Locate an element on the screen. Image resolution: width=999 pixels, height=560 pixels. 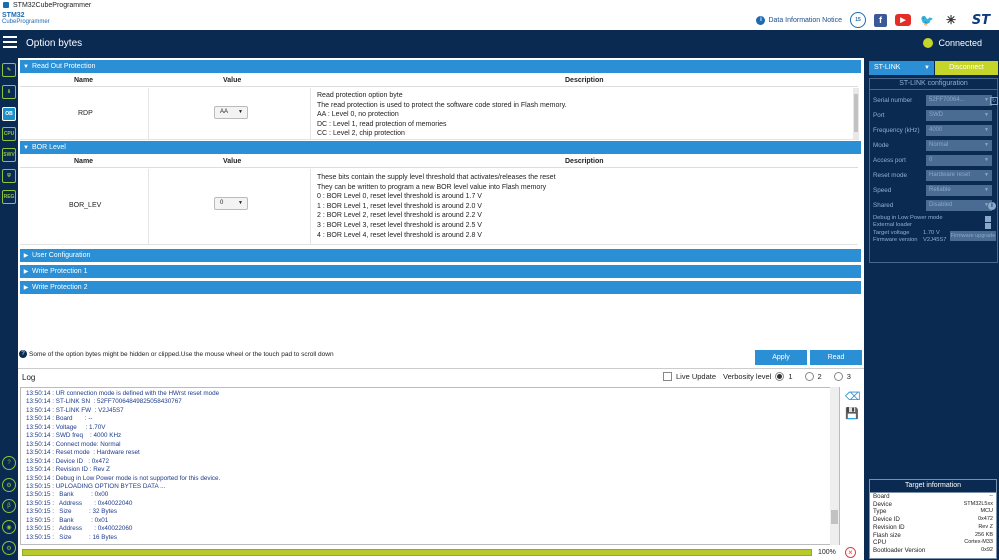
rdp-value-select: AA ▼ is located at coordinates (231, 112).